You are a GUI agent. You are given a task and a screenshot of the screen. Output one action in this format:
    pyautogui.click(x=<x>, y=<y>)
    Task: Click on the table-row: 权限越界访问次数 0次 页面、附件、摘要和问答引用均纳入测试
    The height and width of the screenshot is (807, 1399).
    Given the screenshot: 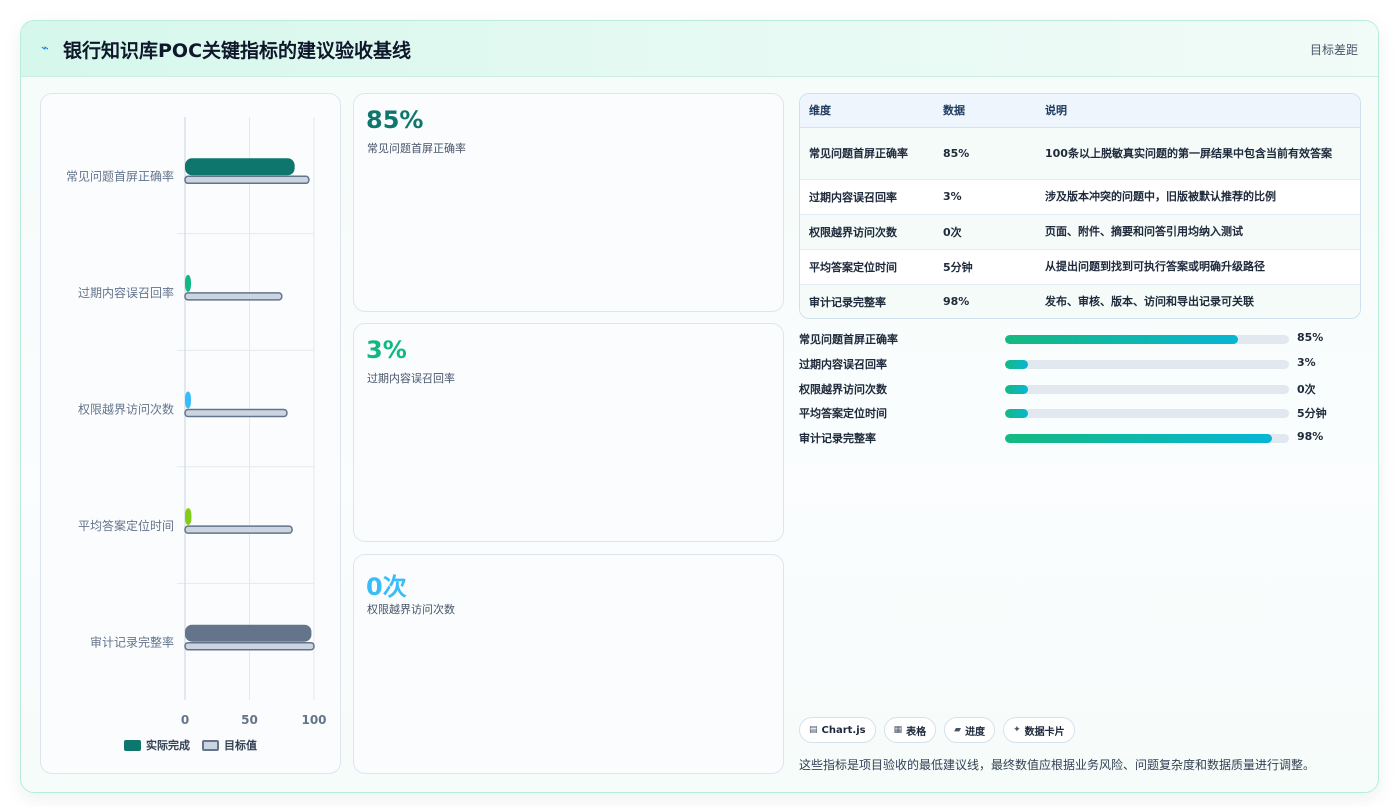 What is the action you would take?
    pyautogui.click(x=1080, y=232)
    